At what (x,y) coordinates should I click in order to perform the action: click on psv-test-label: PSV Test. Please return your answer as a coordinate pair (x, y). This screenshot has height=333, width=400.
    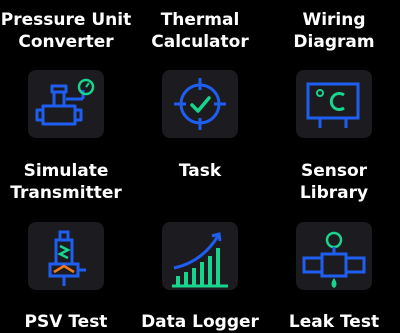
    Looking at the image, I should click on (66, 322).